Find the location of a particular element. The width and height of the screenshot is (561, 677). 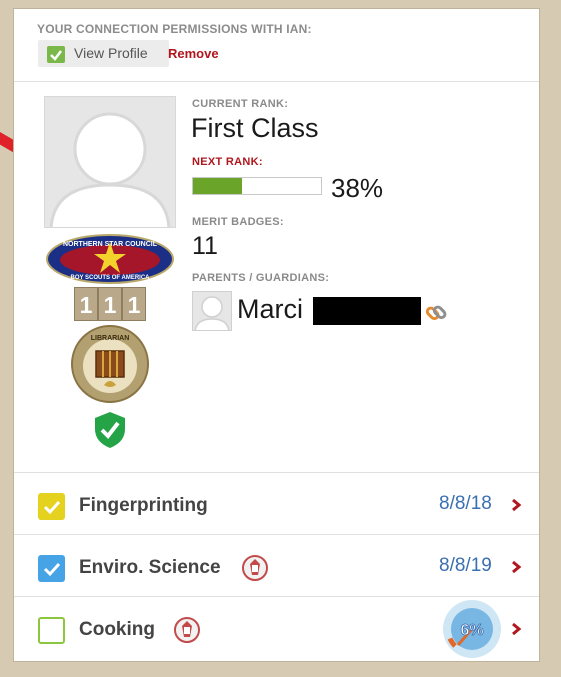

gauge-percent-text: 6% is located at coordinates (471, 630).